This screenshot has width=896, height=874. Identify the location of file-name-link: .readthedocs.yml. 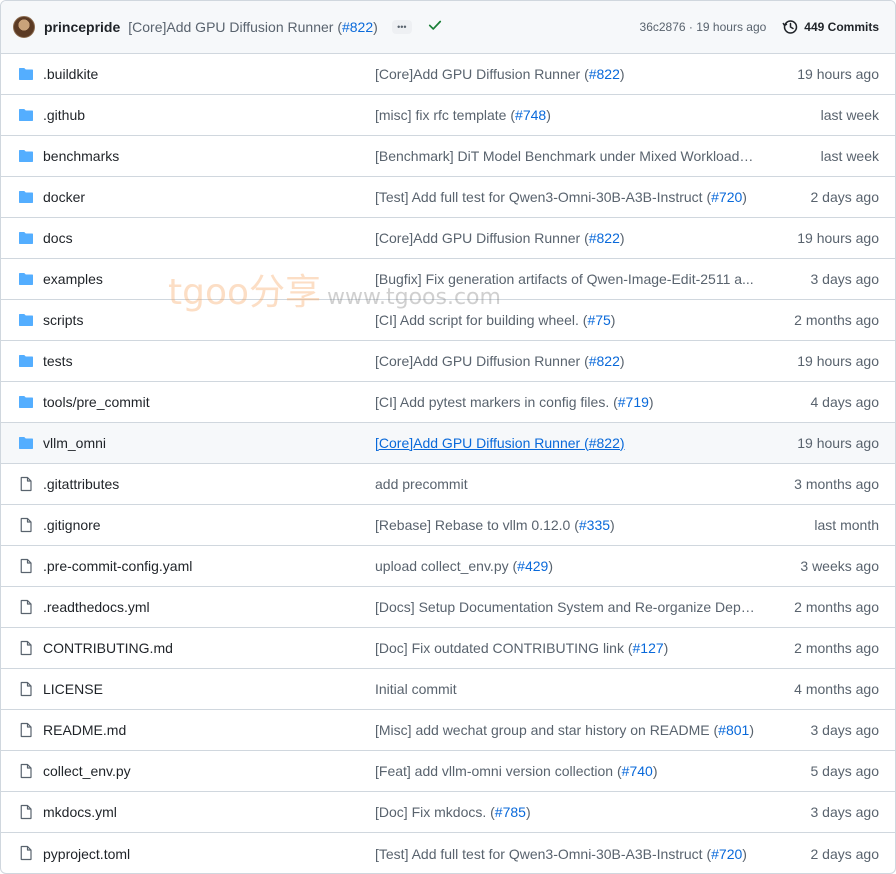
(96, 607).